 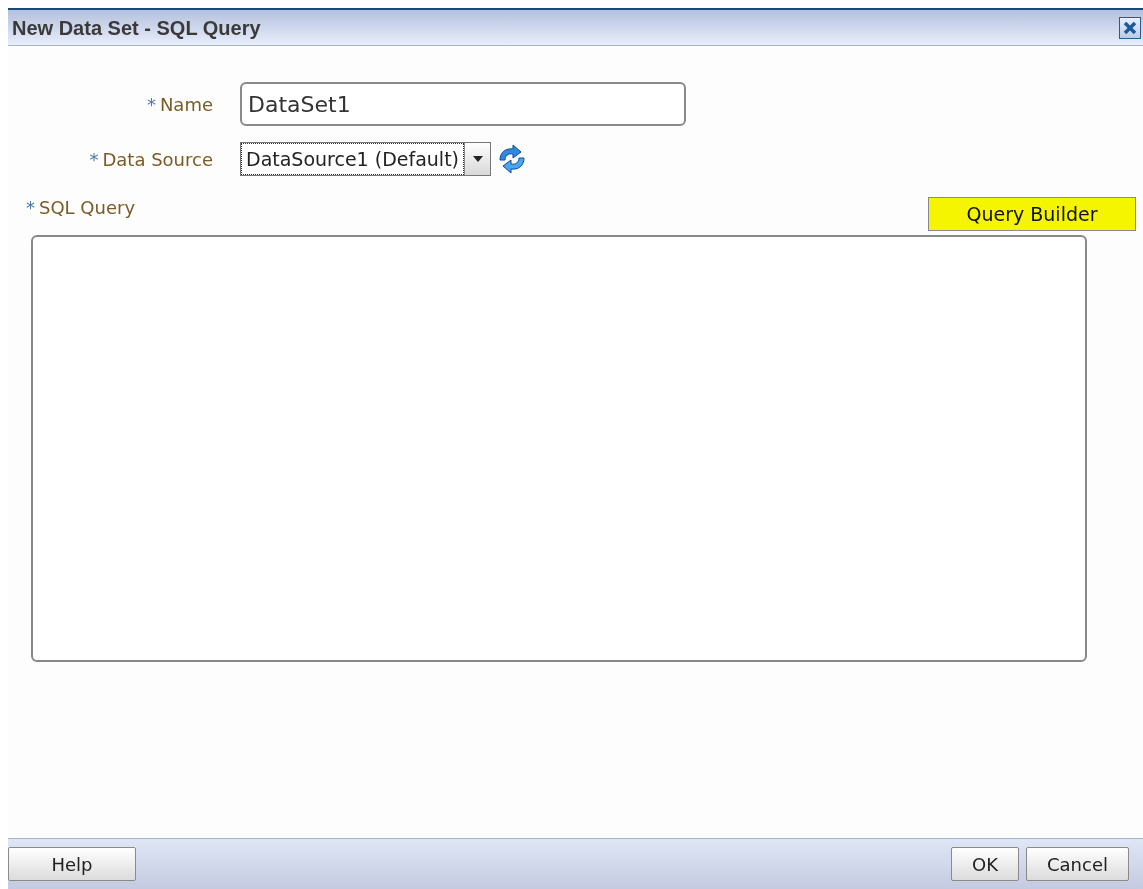 I want to click on dialog-button: Cancel, so click(x=1077, y=864).